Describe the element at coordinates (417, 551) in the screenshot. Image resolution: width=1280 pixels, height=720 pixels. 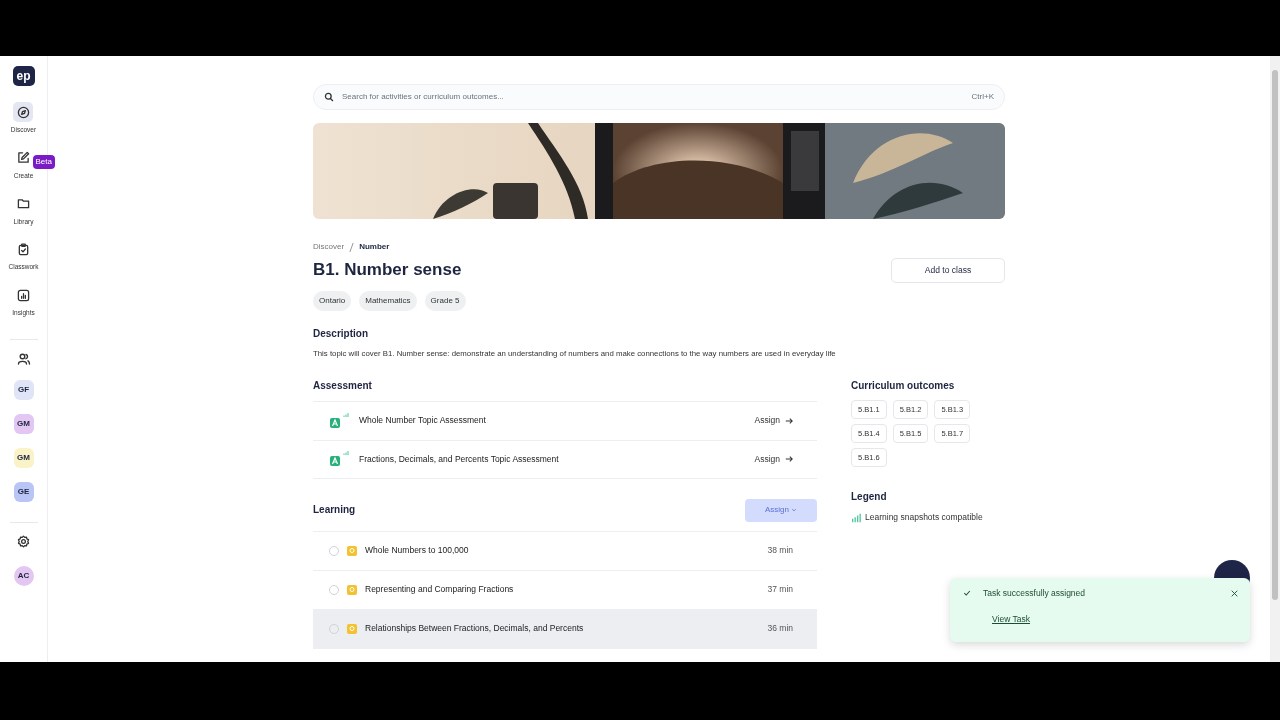
I see `activity-title: Whole Numbers to 100,000` at that location.